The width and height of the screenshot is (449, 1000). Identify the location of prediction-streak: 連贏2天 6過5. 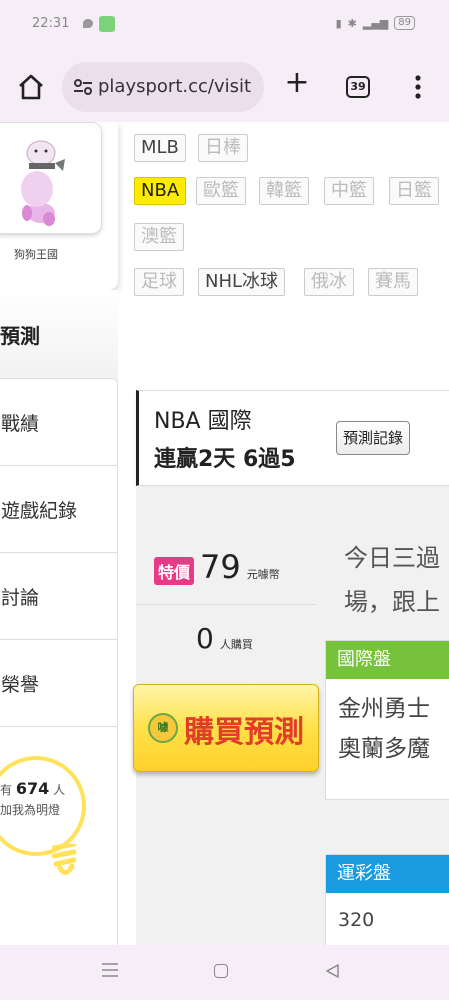
(225, 459).